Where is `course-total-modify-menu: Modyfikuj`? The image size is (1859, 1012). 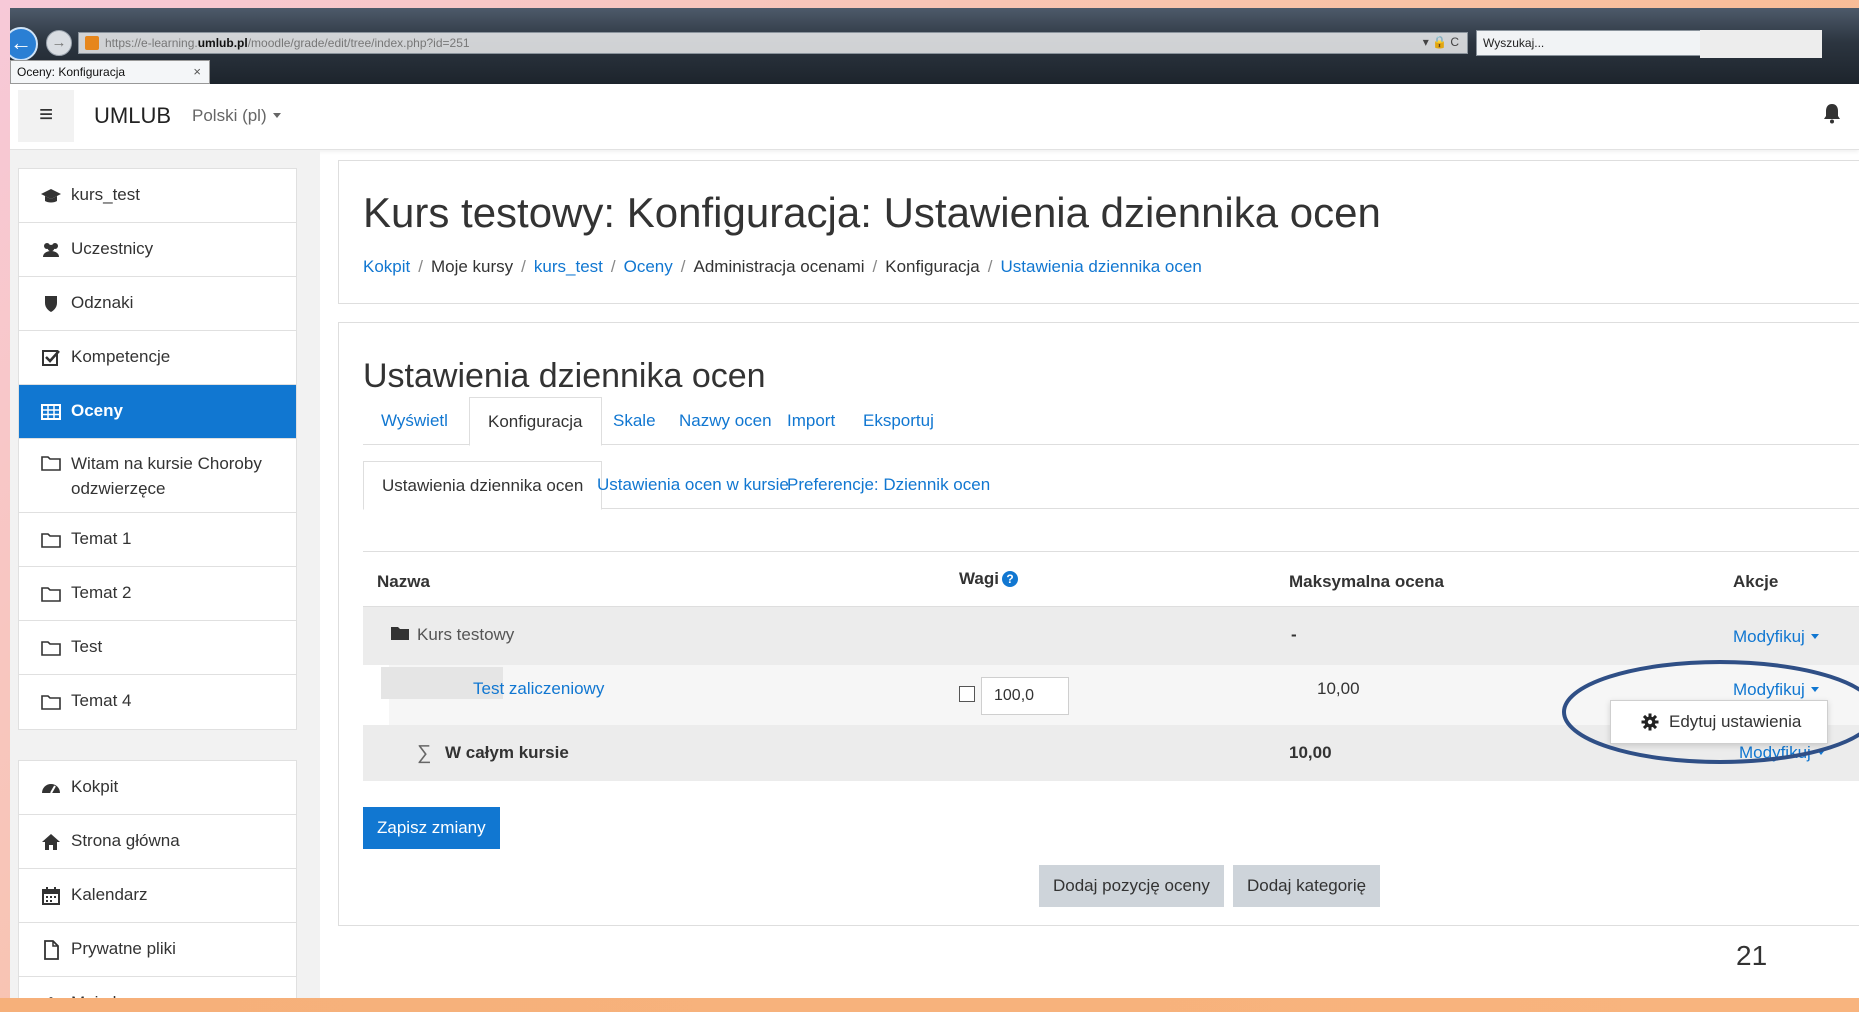
course-total-modify-menu: Modyfikuj is located at coordinates (1782, 753).